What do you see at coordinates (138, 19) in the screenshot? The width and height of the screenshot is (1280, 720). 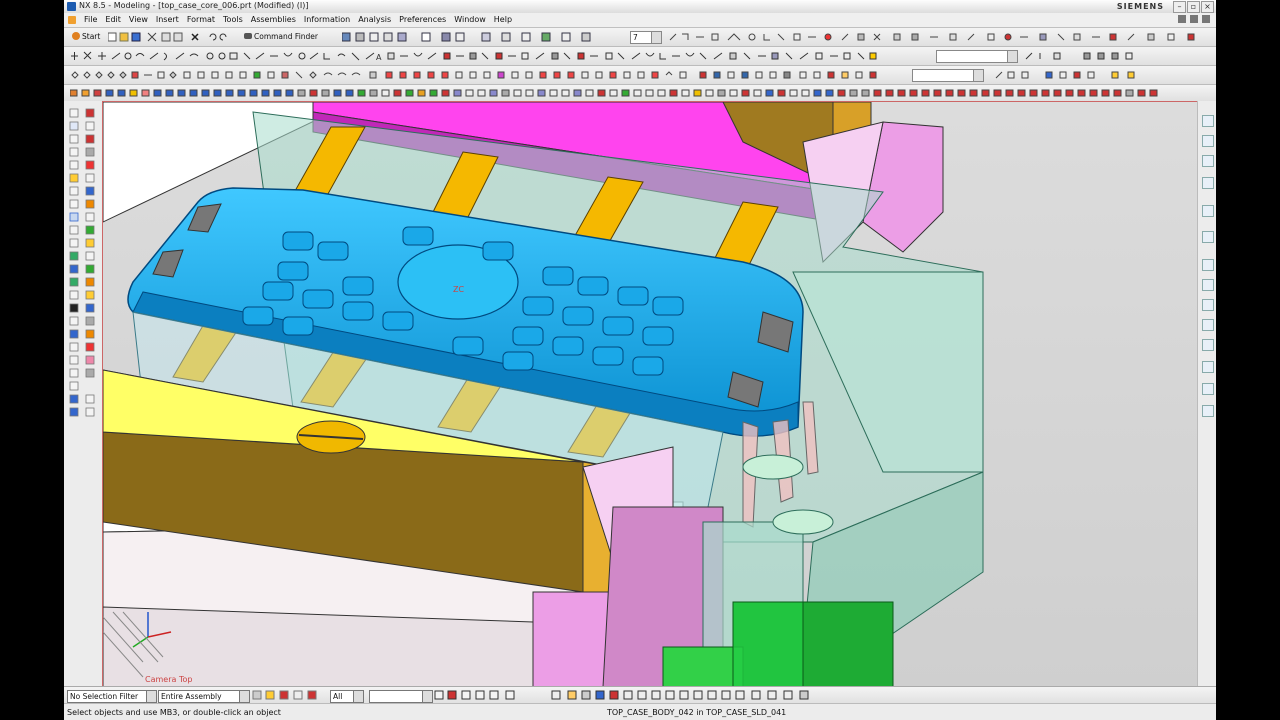 I see `menu-view: View` at bounding box center [138, 19].